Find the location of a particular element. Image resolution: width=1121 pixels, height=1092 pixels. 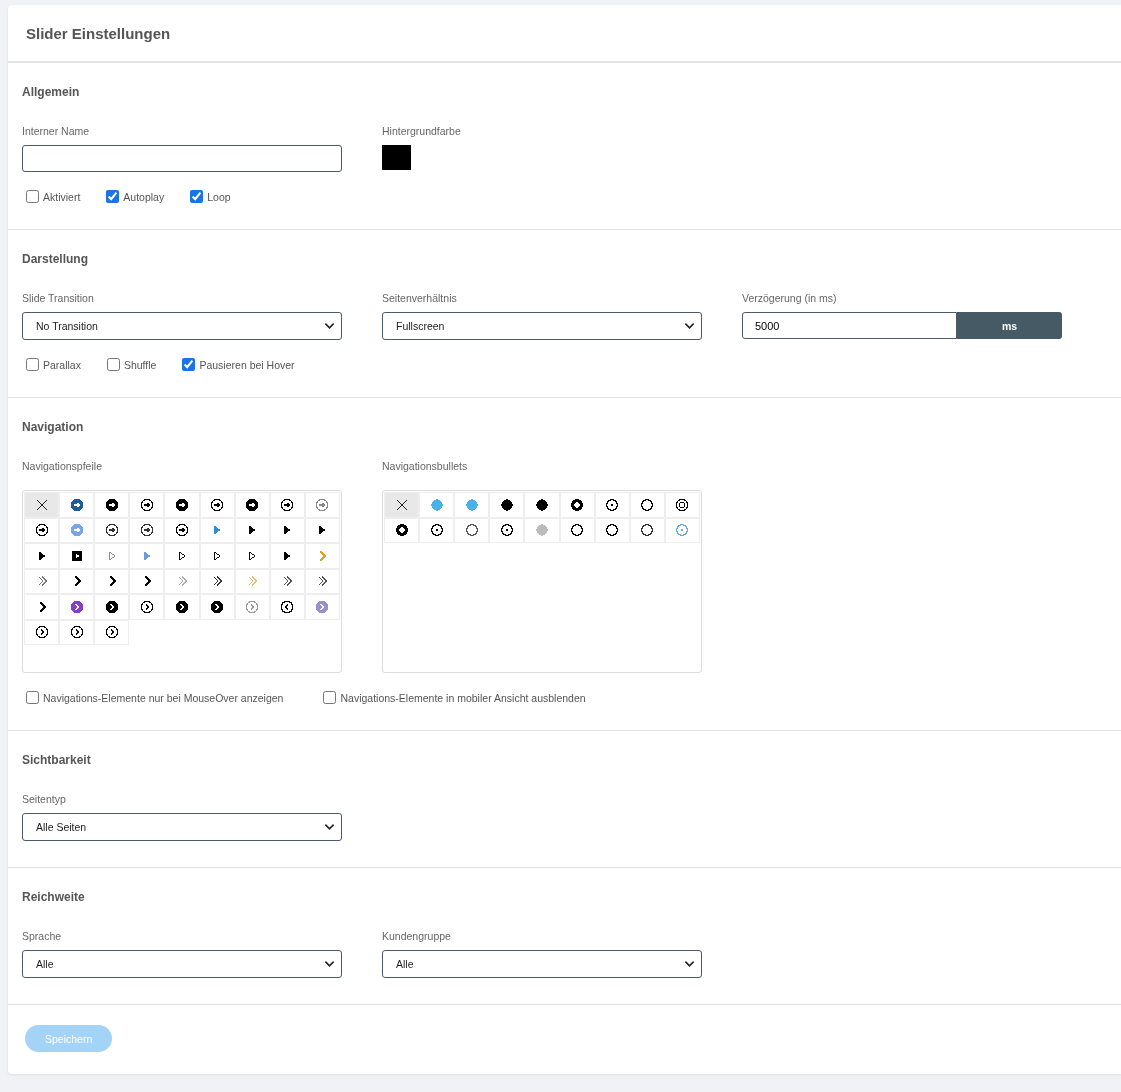

checkbox-label: Navigations-Elemente in mobiler Ansicht ausblenden is located at coordinates (463, 697).